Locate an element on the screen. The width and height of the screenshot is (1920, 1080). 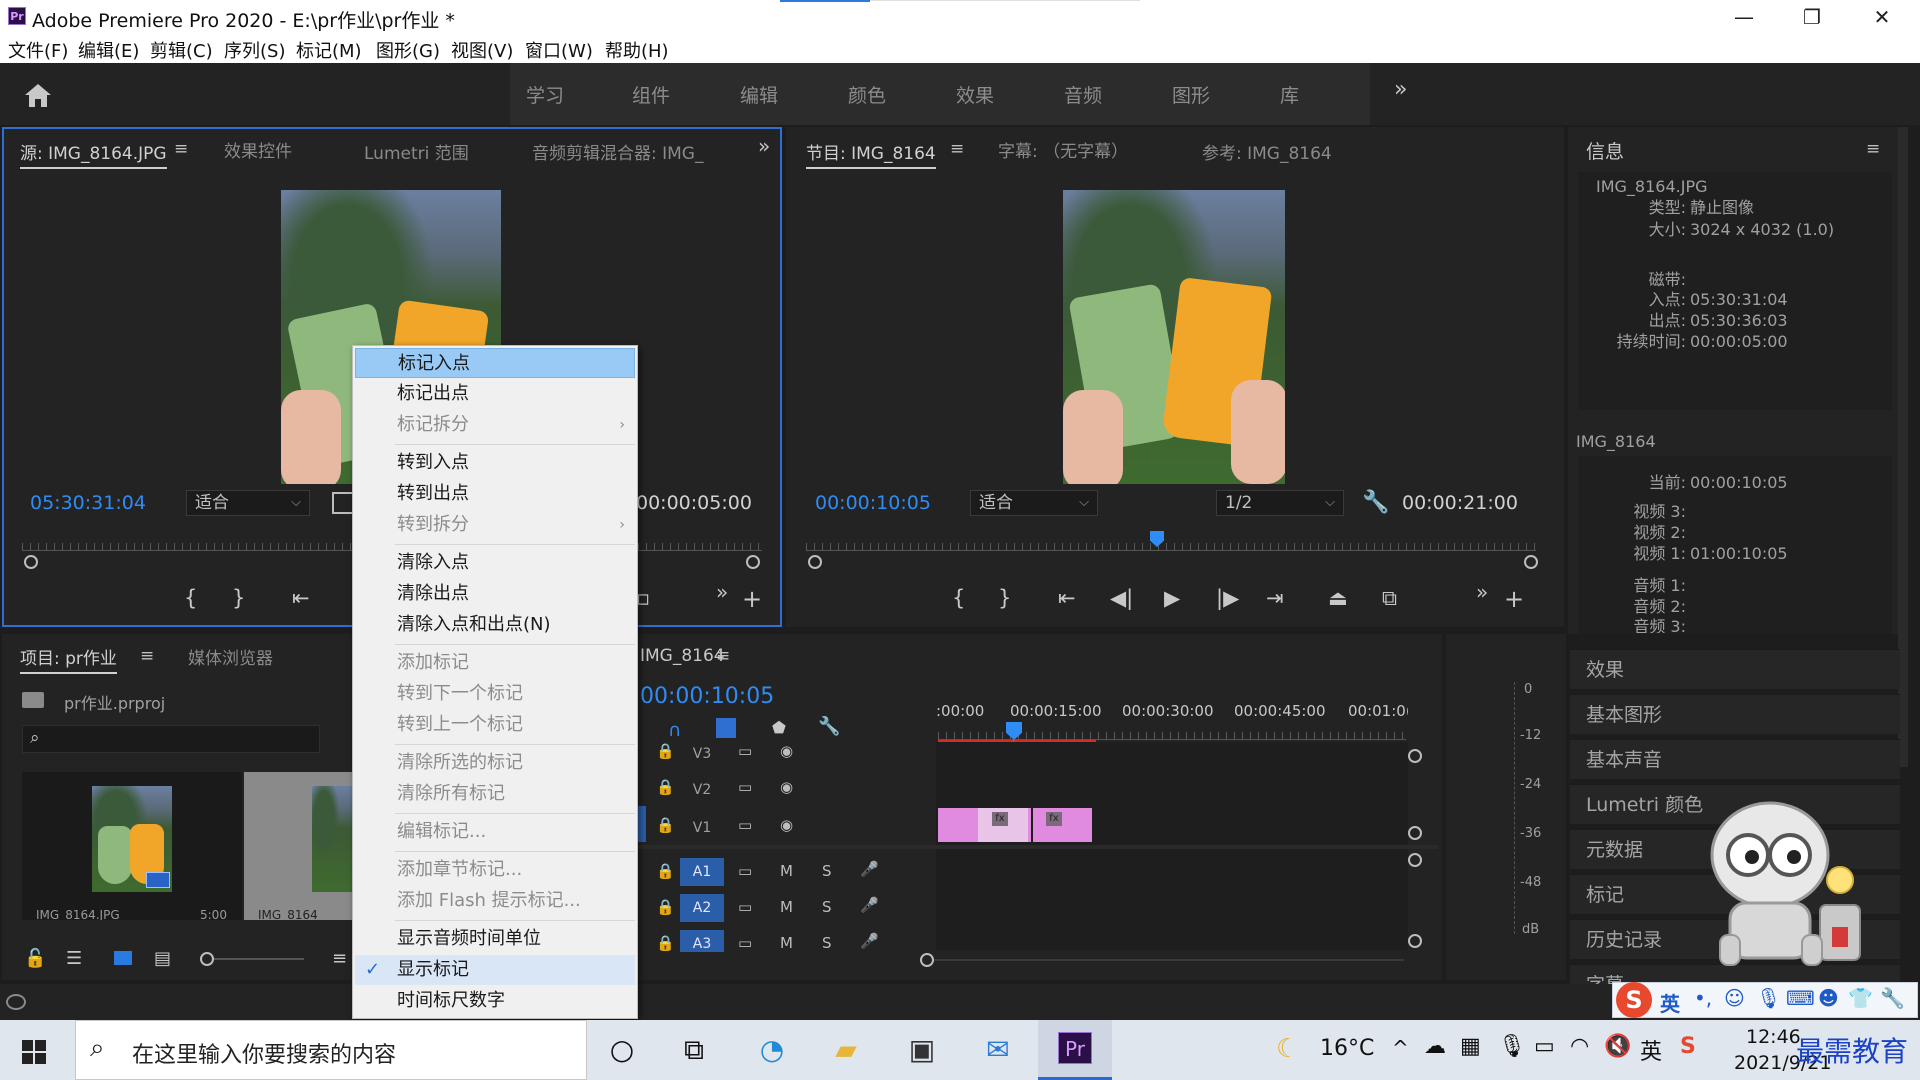
menu-item-mark-in: 标记入点 is located at coordinates (495, 363).